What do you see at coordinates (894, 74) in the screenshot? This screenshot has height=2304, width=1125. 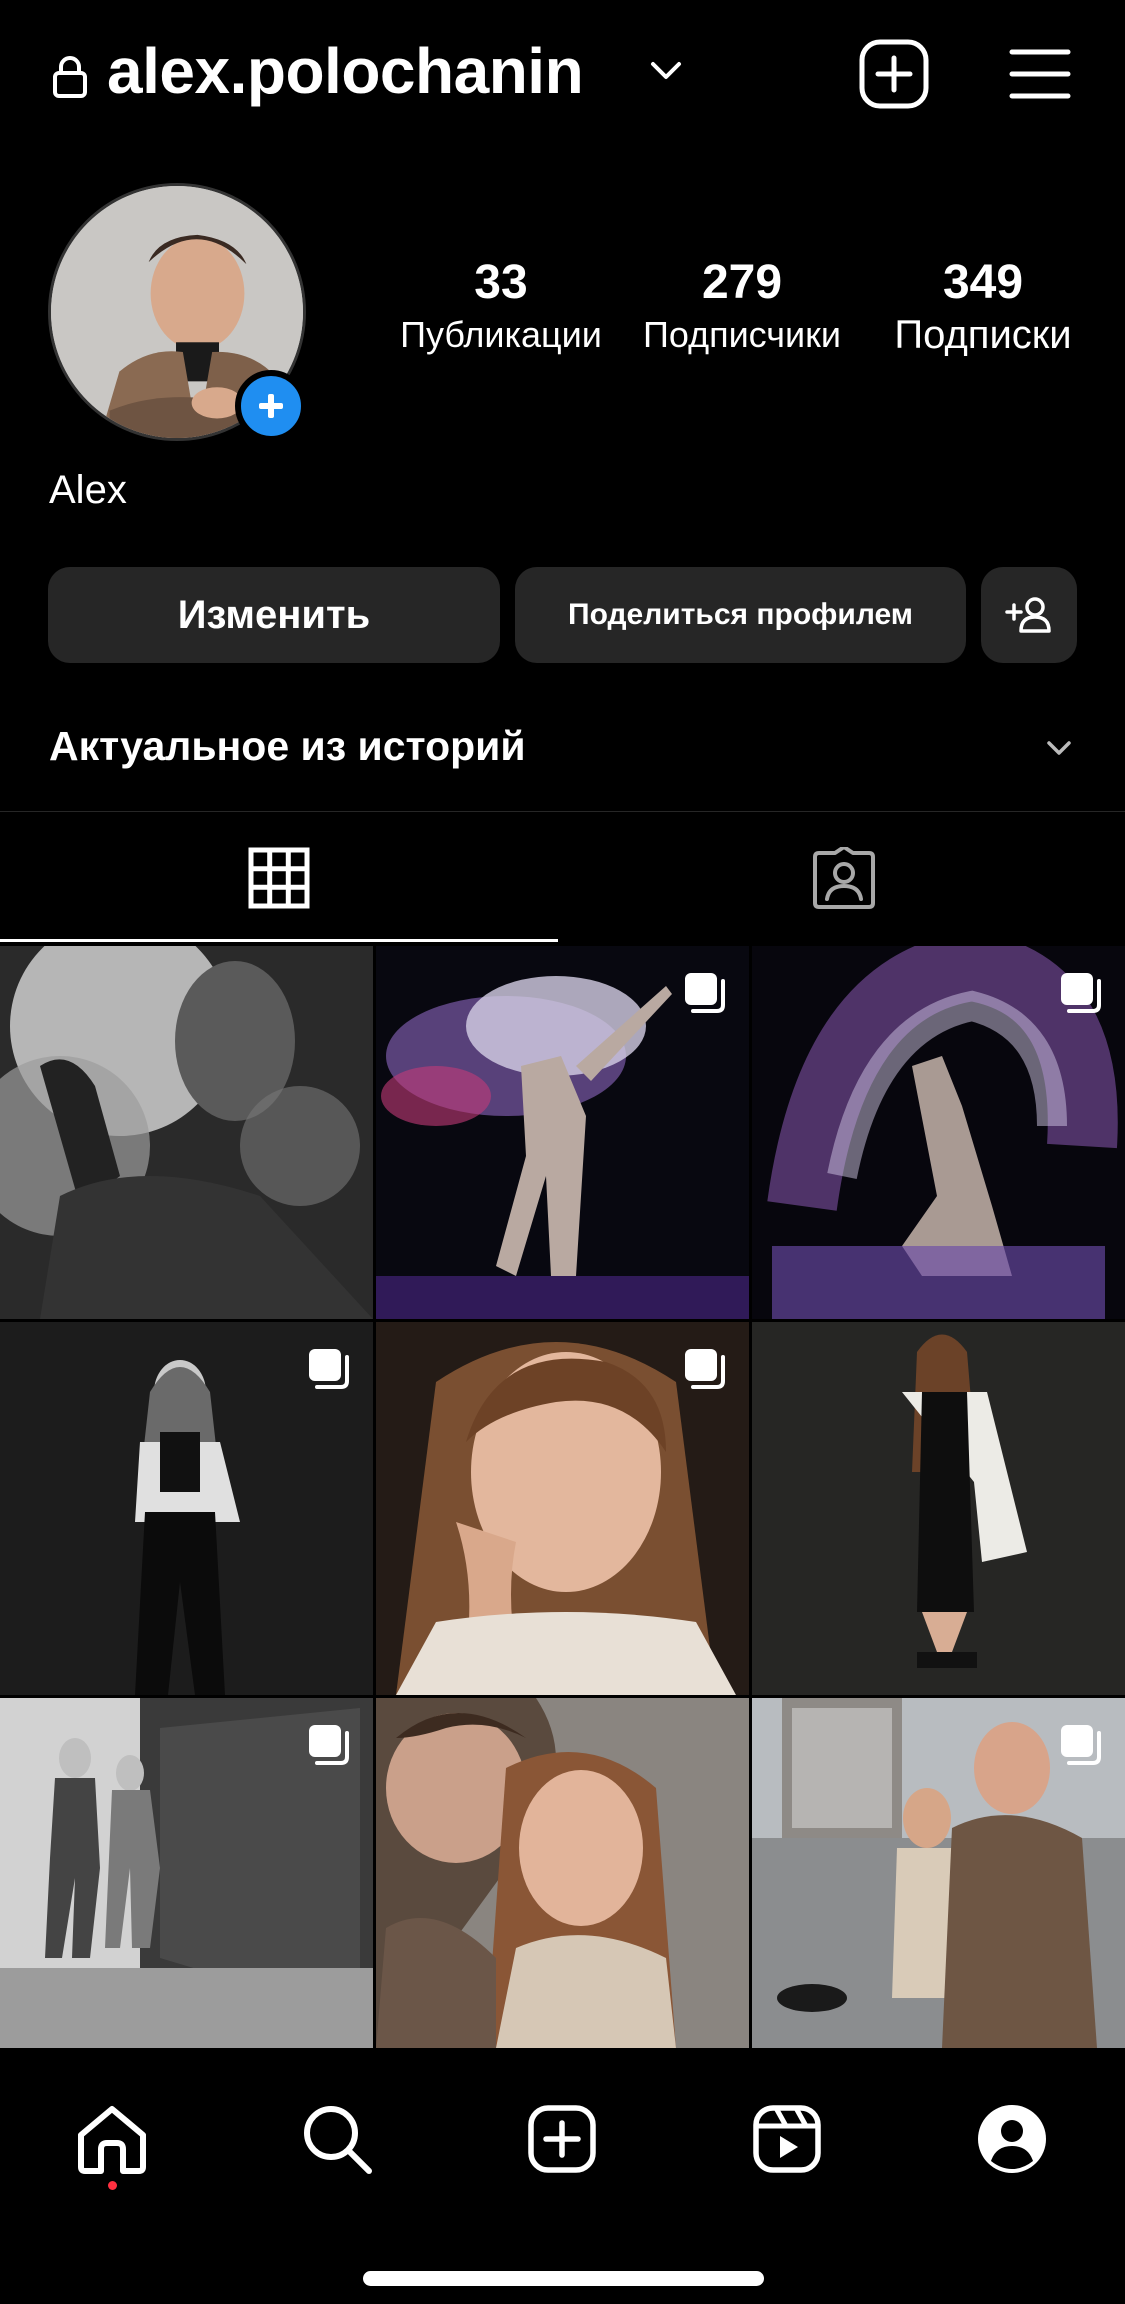 I see `plus-square-icon` at bounding box center [894, 74].